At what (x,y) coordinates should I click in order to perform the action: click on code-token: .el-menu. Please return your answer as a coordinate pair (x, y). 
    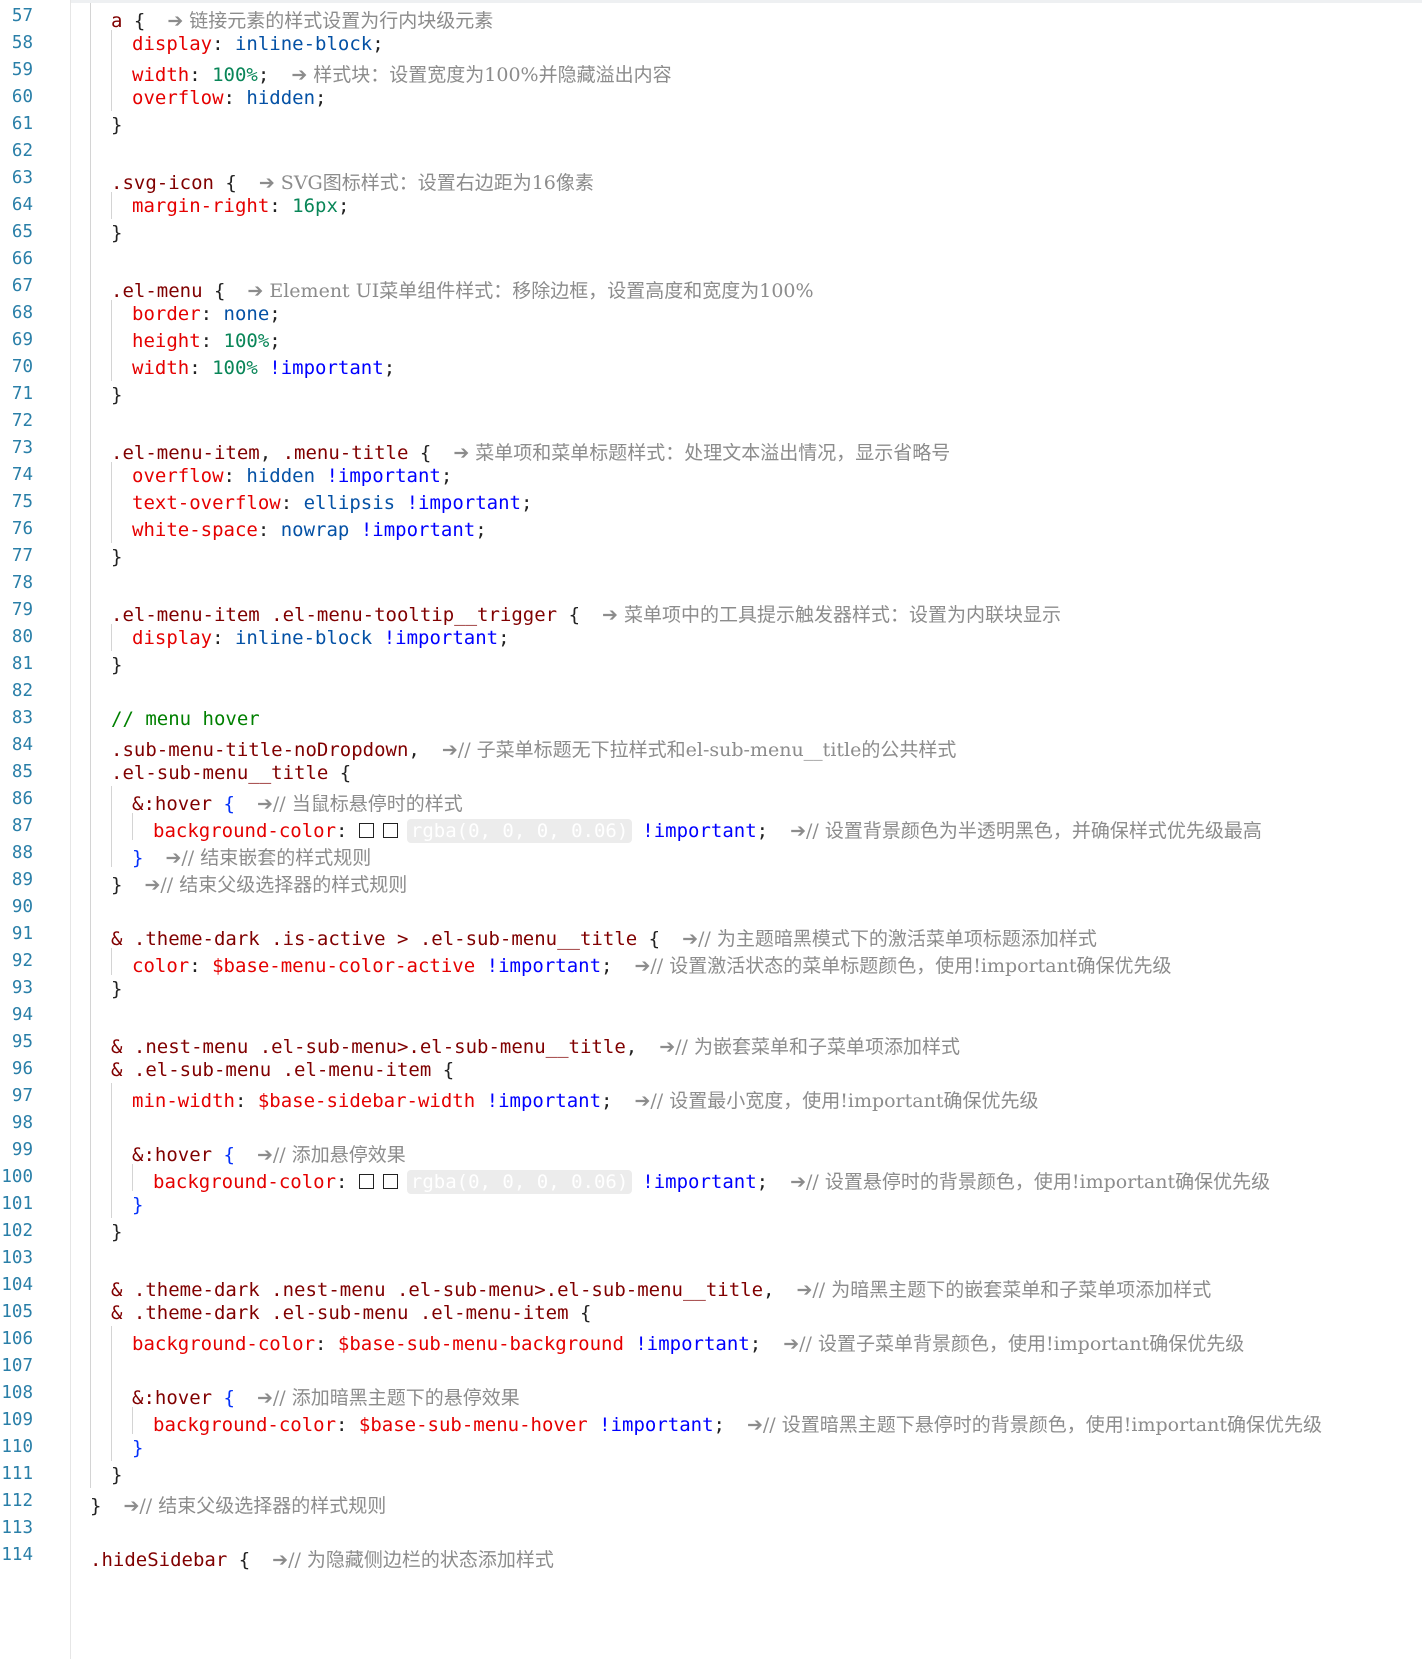
    Looking at the image, I should click on (162, 291).